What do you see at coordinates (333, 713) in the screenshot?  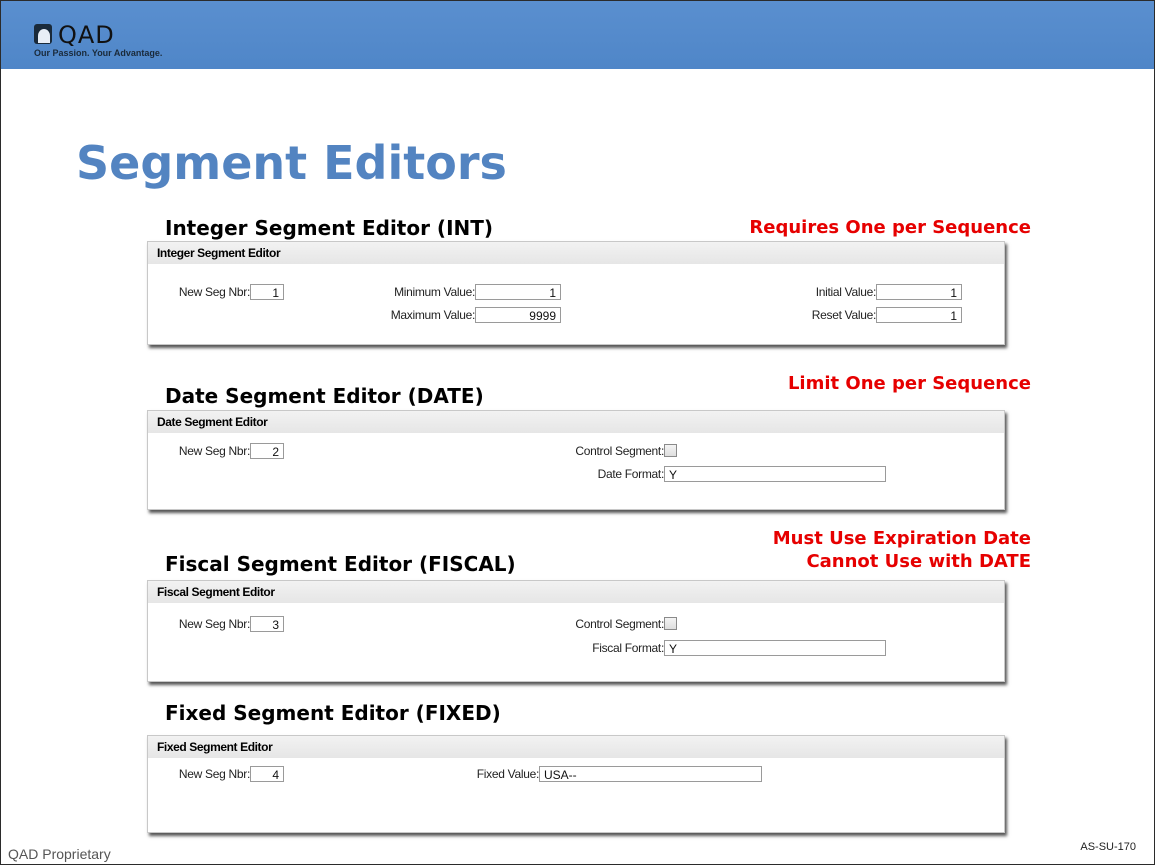 I see `fixed-heading: Fixed Segment Editor (FIXED)` at bounding box center [333, 713].